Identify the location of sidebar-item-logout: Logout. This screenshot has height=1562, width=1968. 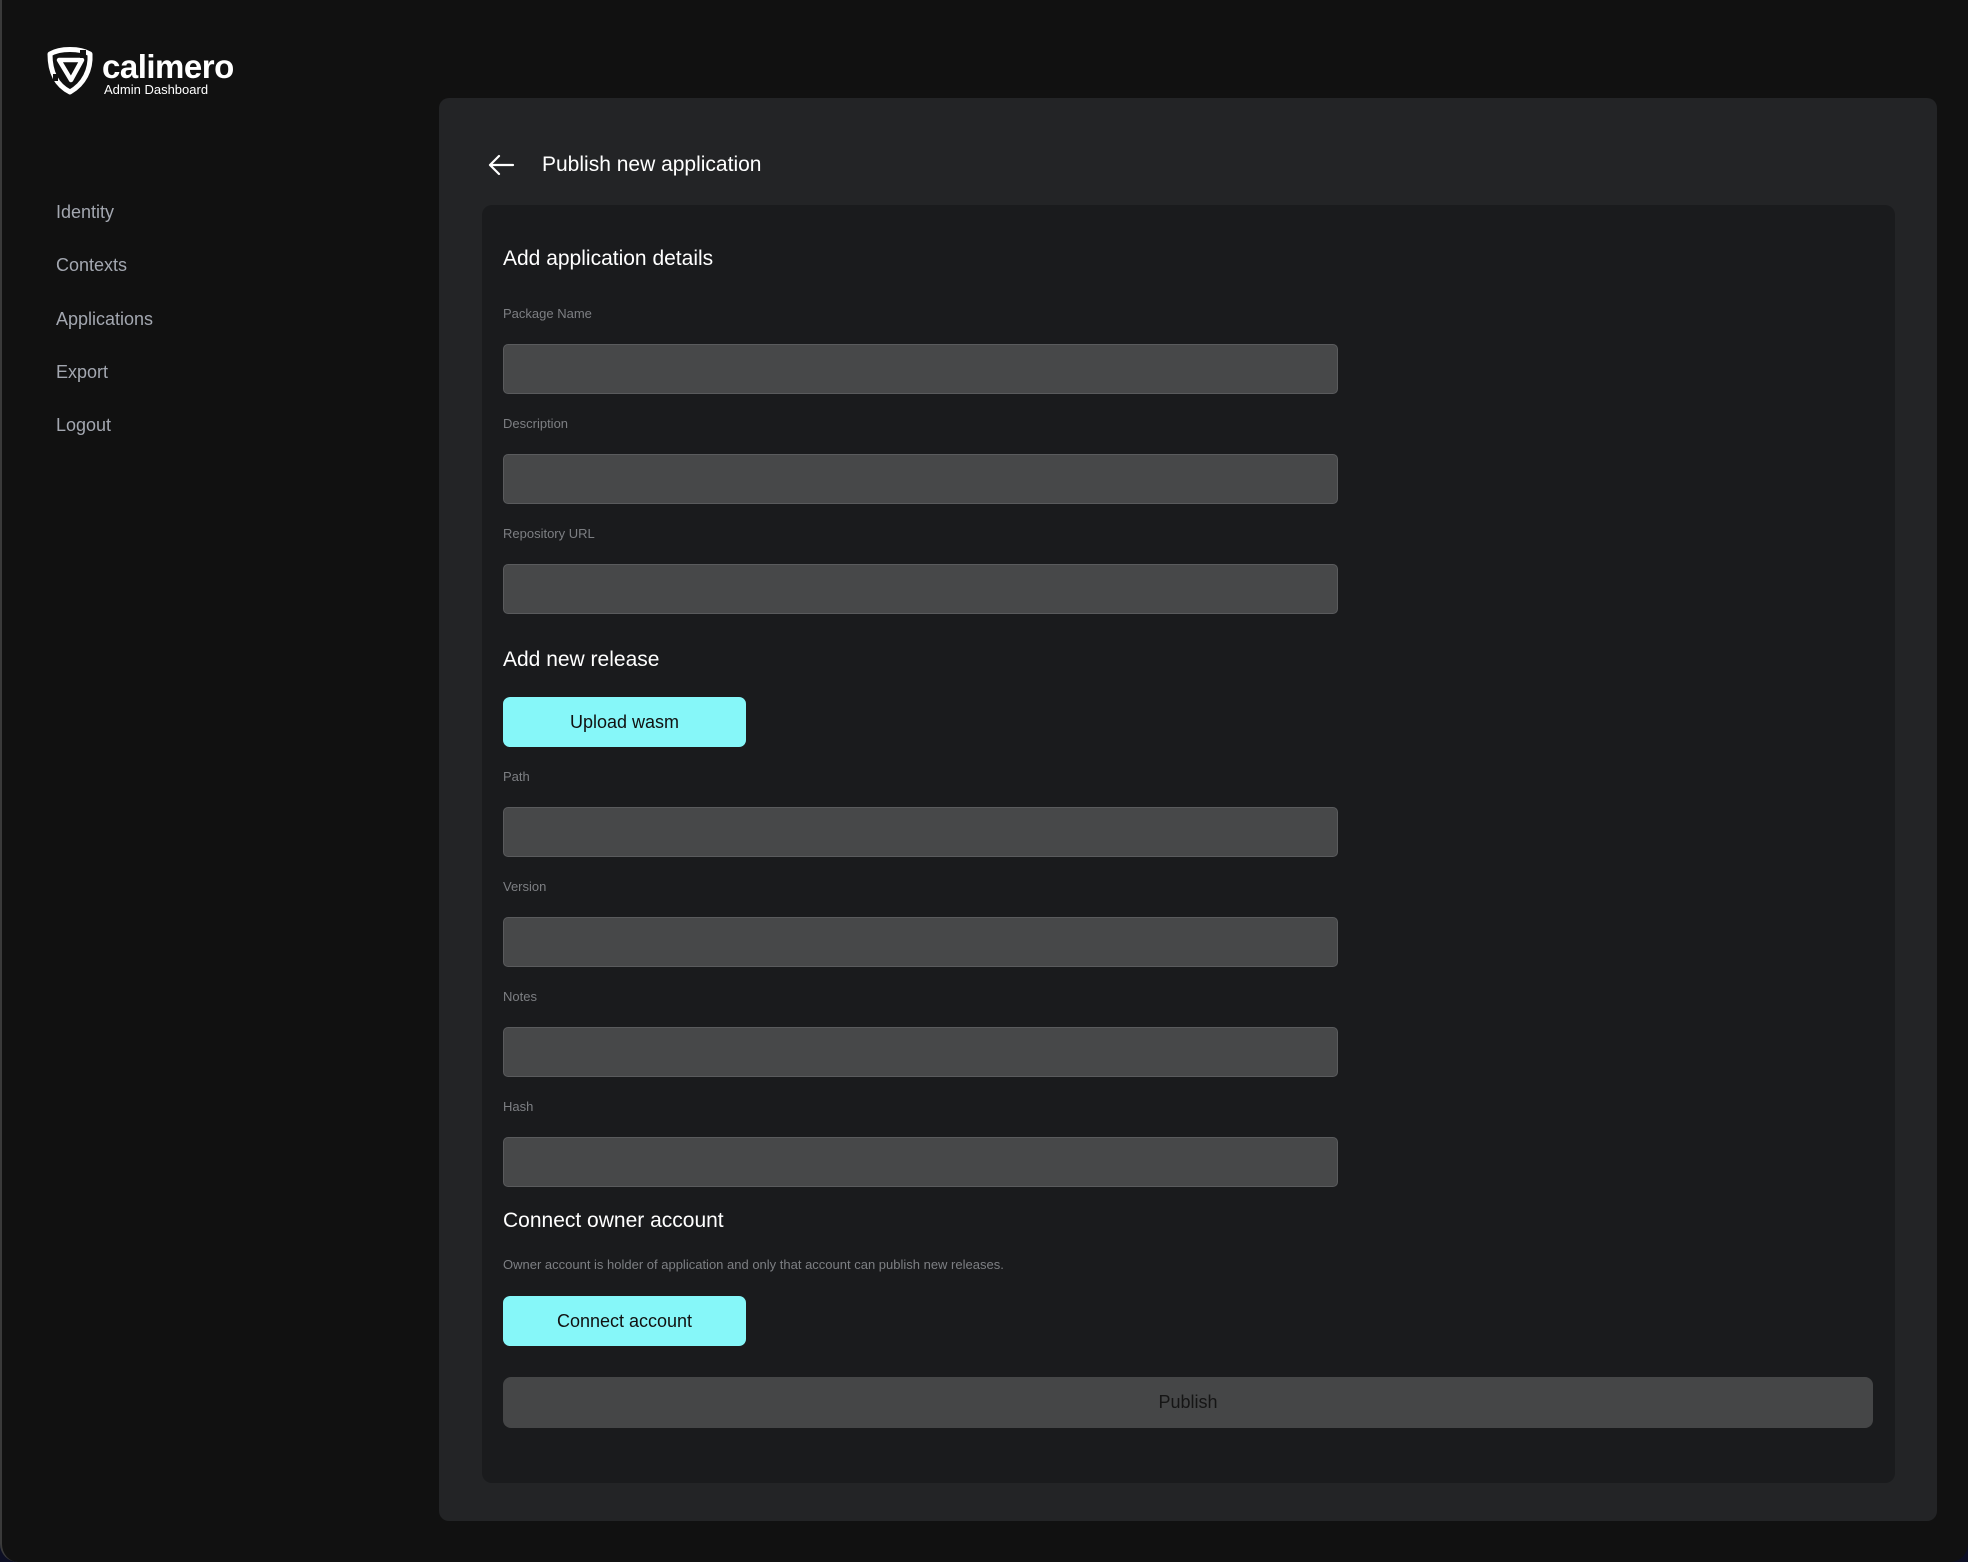
(104, 425).